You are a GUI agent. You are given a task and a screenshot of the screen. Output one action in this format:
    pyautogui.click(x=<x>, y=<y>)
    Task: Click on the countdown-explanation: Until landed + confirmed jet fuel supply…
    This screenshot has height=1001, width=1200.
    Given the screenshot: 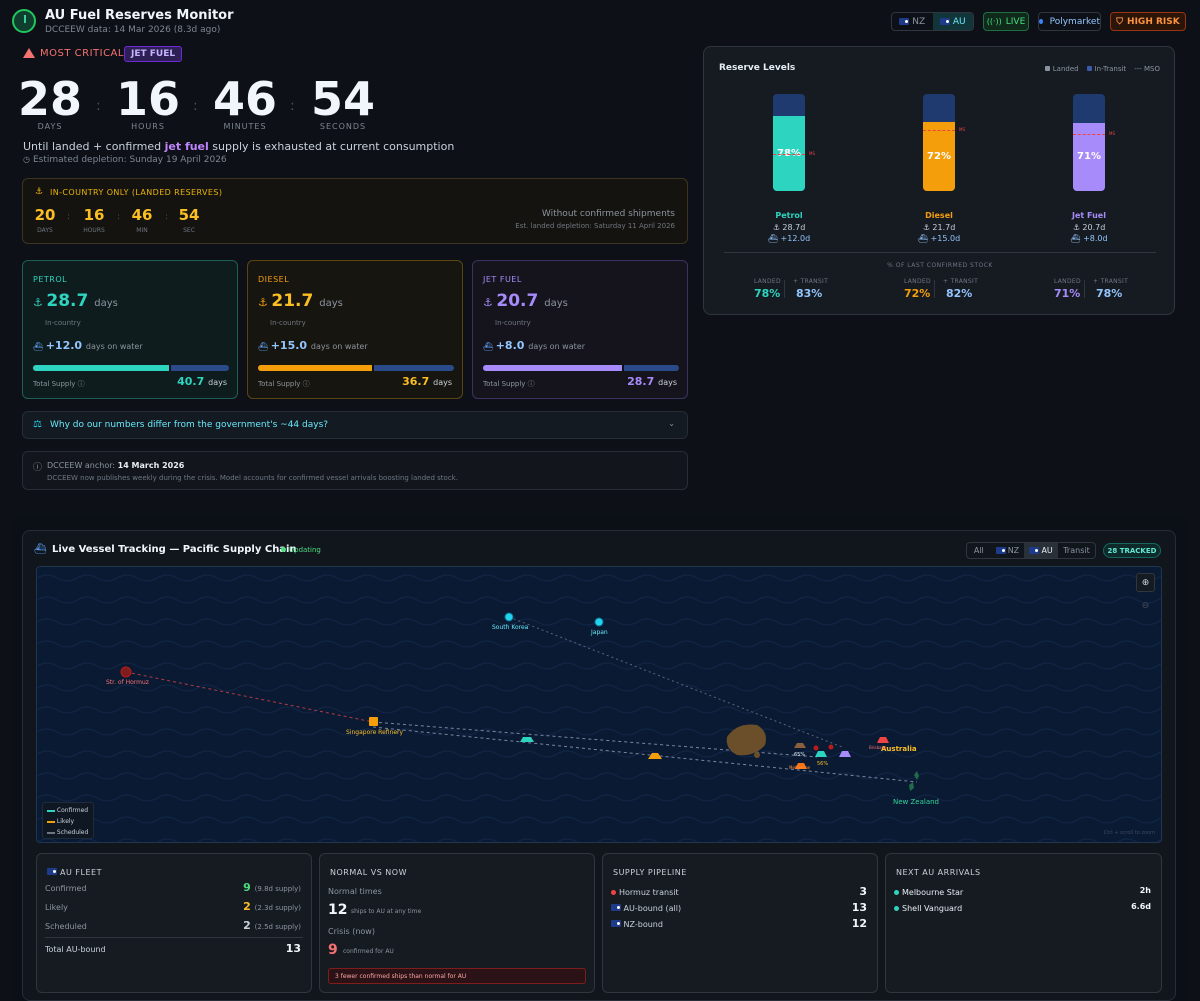 What is the action you would take?
    pyautogui.click(x=239, y=146)
    